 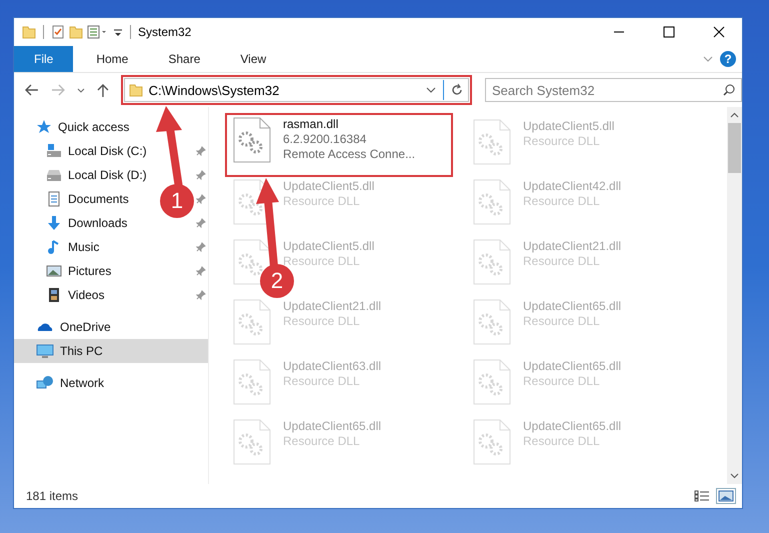 I want to click on back-icon, so click(x=32, y=90).